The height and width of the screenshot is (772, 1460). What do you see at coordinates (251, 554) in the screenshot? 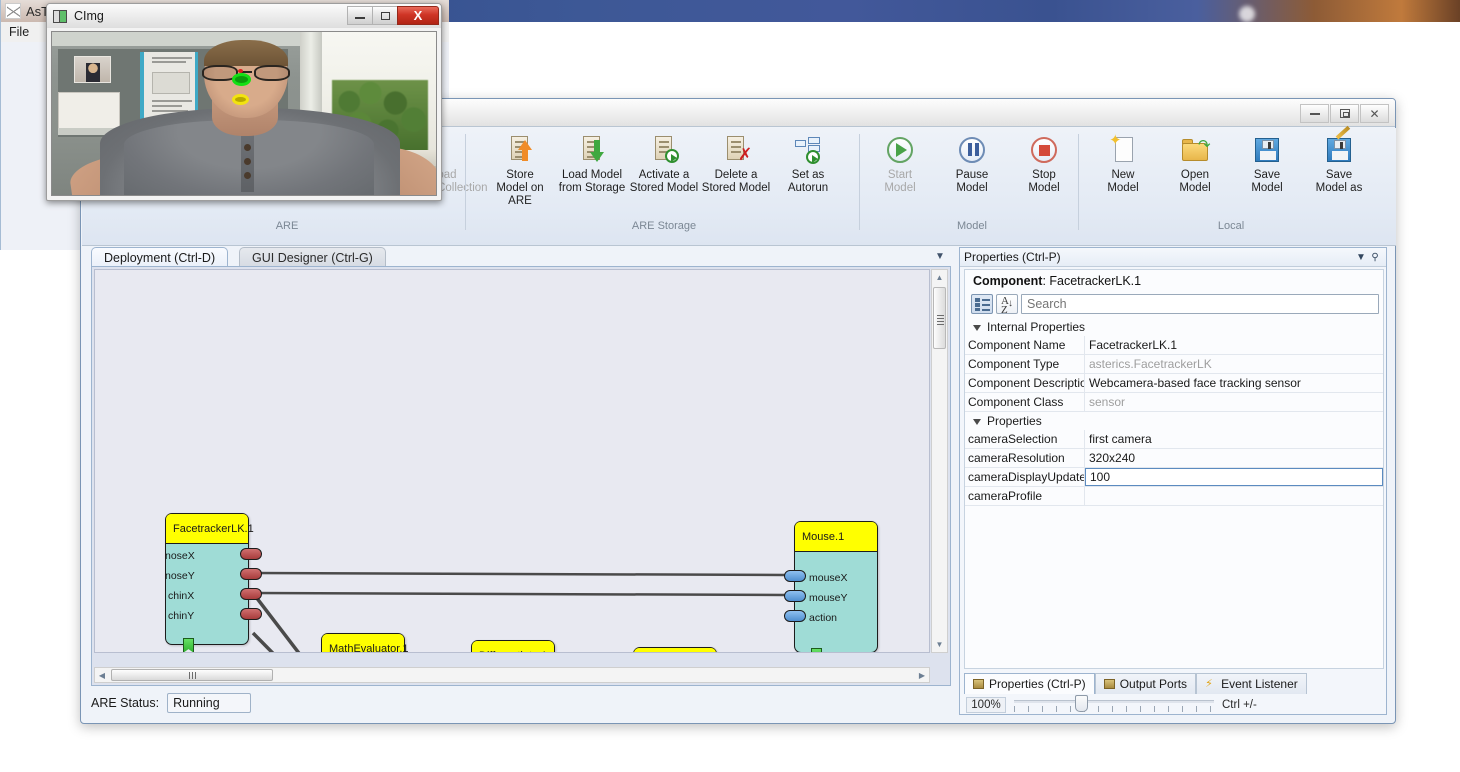
I see `output-port-nosex` at bounding box center [251, 554].